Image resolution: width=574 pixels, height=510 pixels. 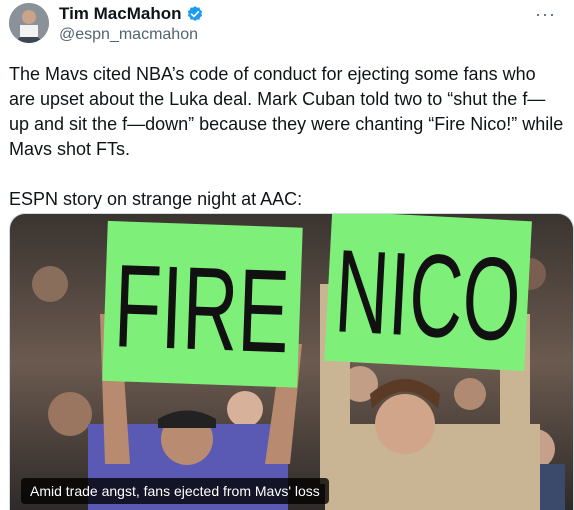 I want to click on author-name-row: Tim MacMahon, so click(x=131, y=14).